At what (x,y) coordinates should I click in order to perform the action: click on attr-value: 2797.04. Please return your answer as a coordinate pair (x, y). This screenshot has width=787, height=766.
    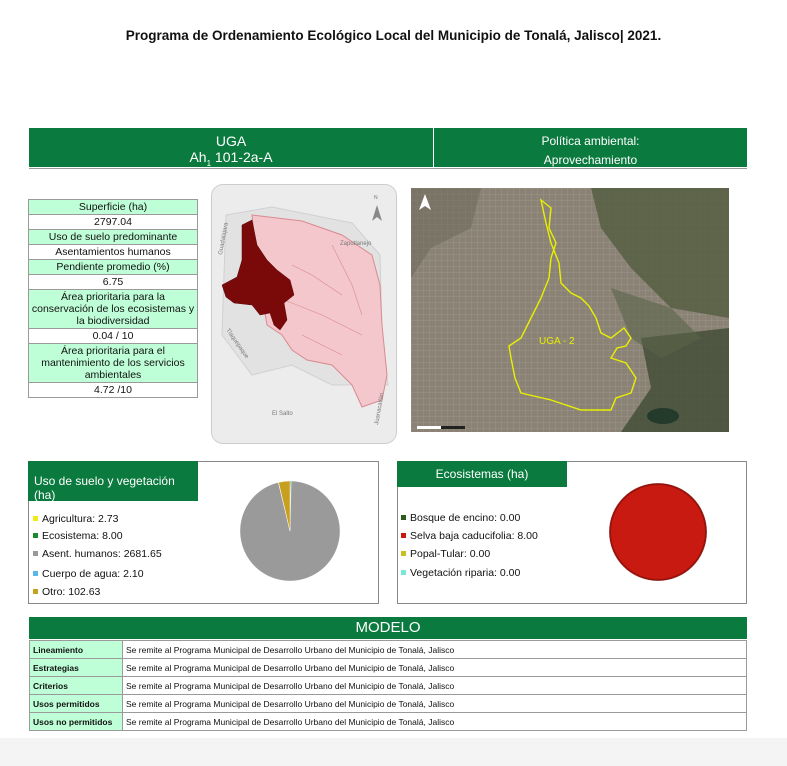
    Looking at the image, I should click on (113, 222).